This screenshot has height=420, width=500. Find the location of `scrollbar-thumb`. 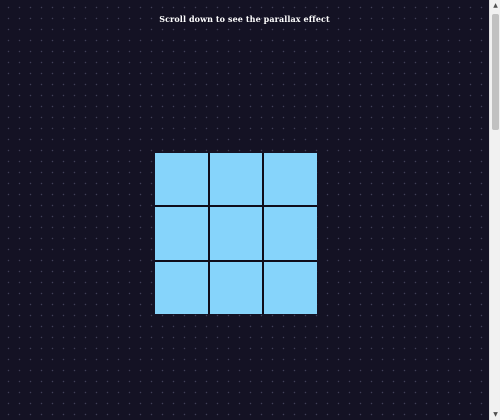

scrollbar-thumb is located at coordinates (495, 72).